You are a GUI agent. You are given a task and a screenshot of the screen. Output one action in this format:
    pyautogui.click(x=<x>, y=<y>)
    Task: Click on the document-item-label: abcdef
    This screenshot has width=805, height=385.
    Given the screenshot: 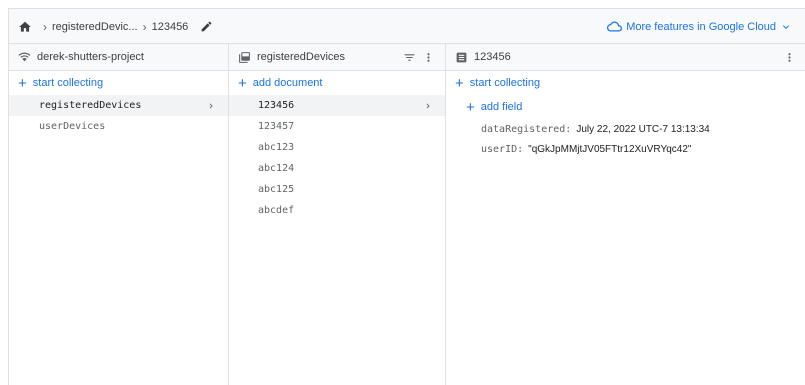 What is the action you would take?
    pyautogui.click(x=276, y=210)
    